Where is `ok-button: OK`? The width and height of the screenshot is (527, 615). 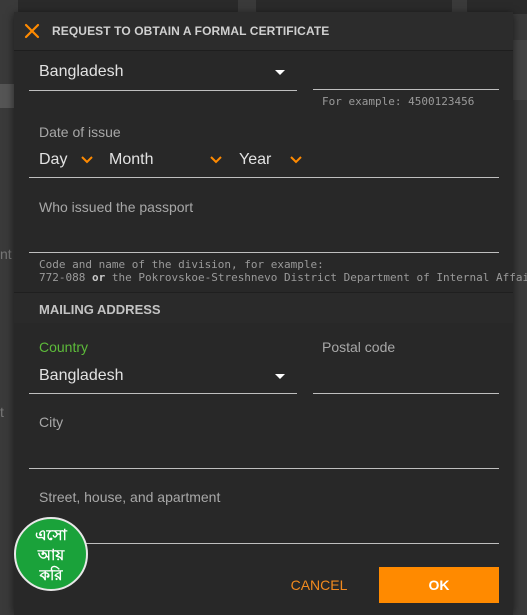
ok-button: OK is located at coordinates (439, 585).